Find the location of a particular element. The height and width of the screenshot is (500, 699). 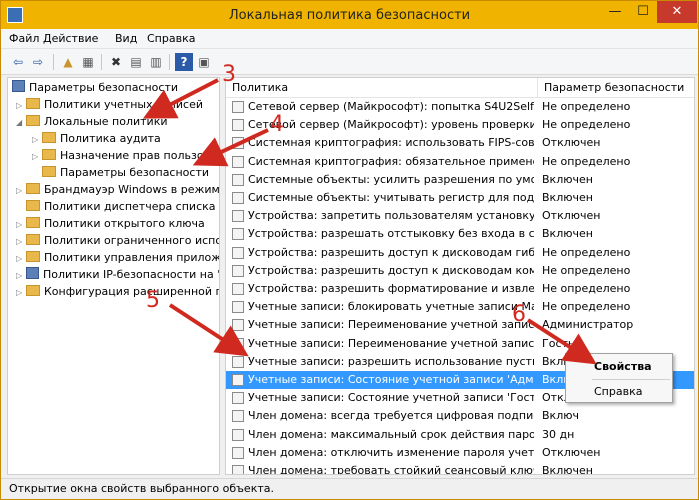

menu-help: Справка is located at coordinates (171, 38).